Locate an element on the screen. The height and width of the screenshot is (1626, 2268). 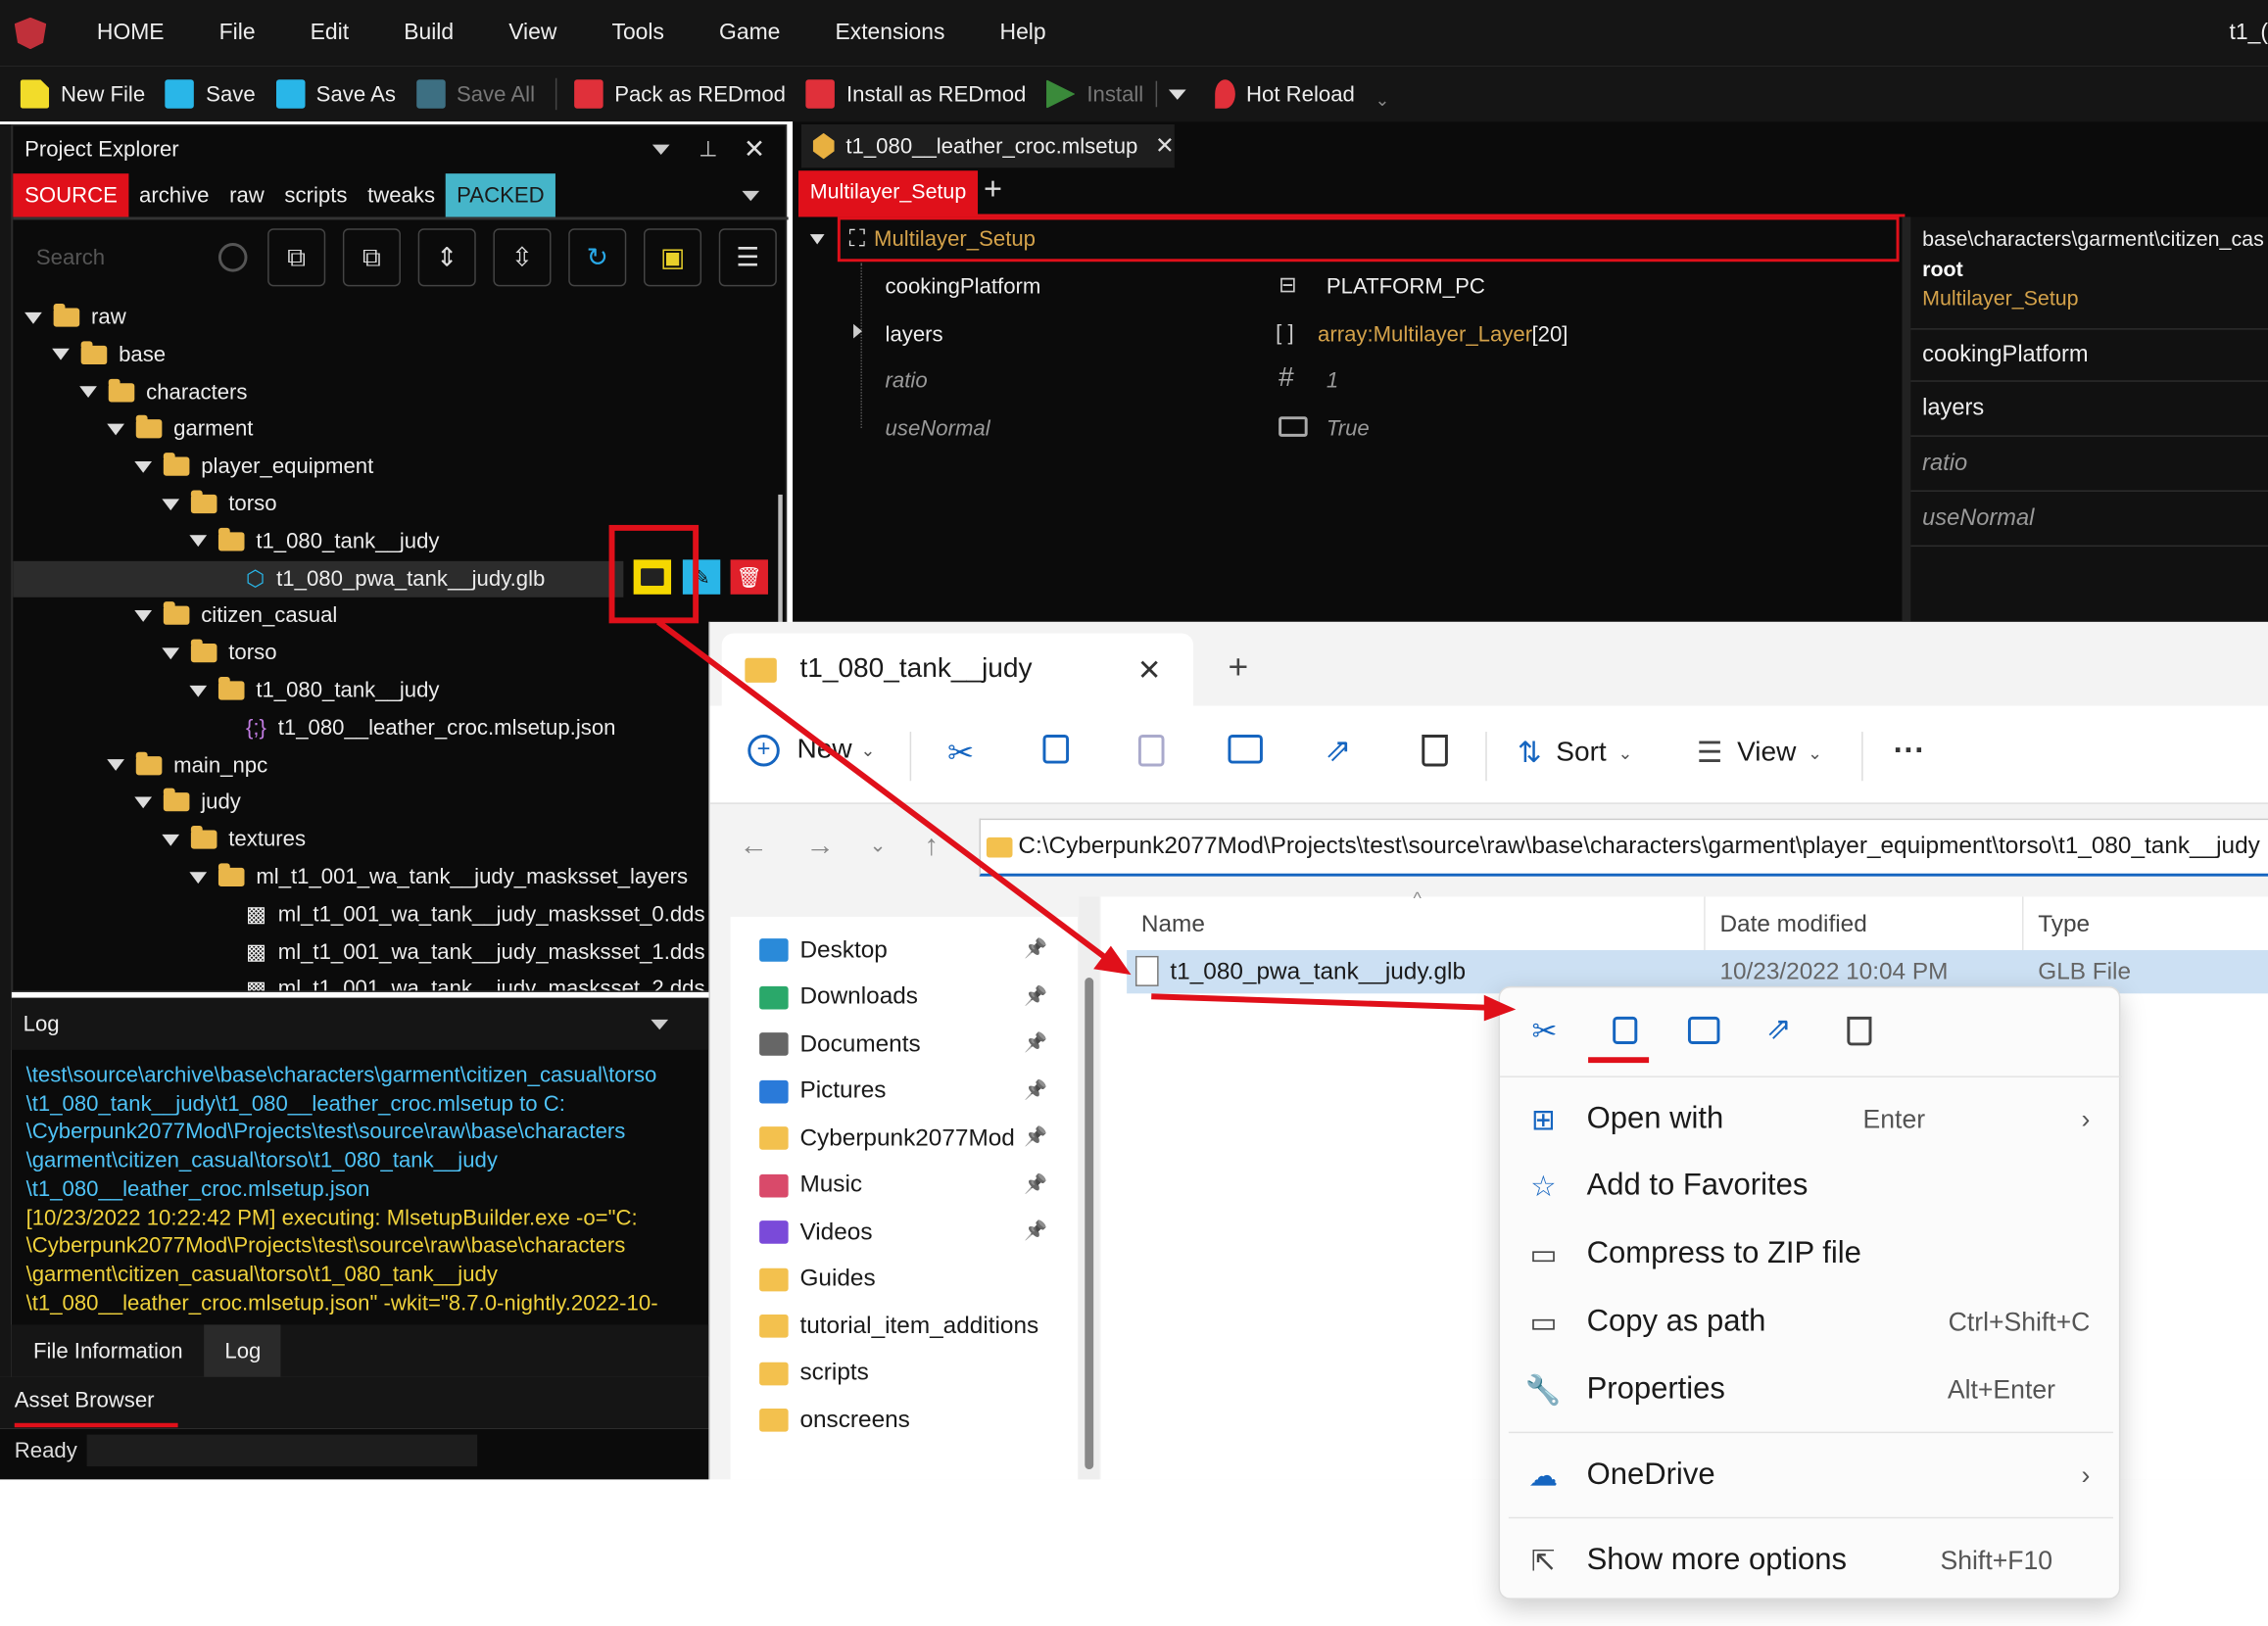
editor-sub-tab: Multilayer_Setup is located at coordinates (888, 192).